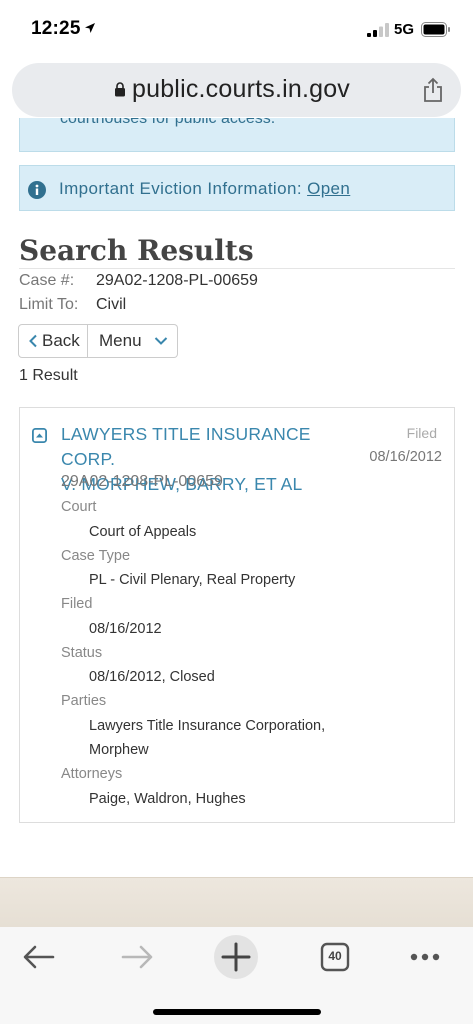 This screenshot has height=1024, width=473. I want to click on case-number: 29A02-1208-PL-00659, so click(142, 481).